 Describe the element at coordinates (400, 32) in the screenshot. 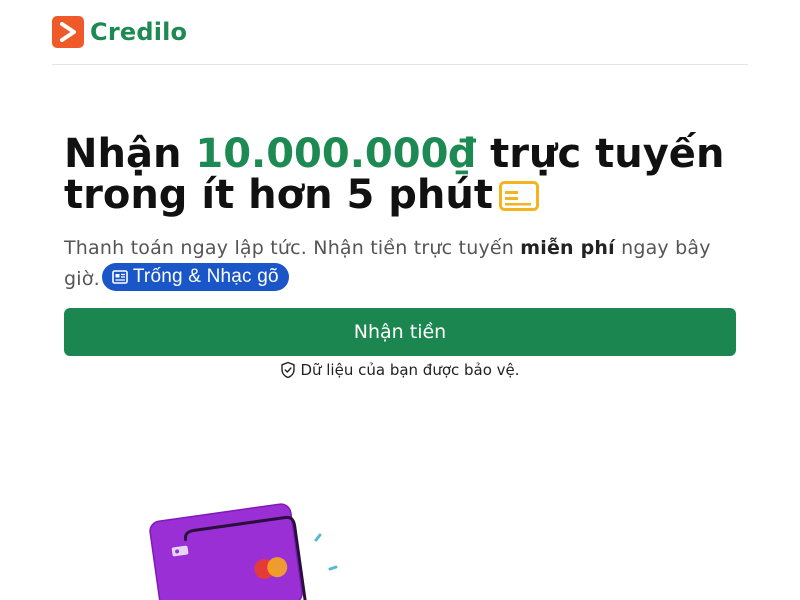

I see `site-header: Credilo` at that location.